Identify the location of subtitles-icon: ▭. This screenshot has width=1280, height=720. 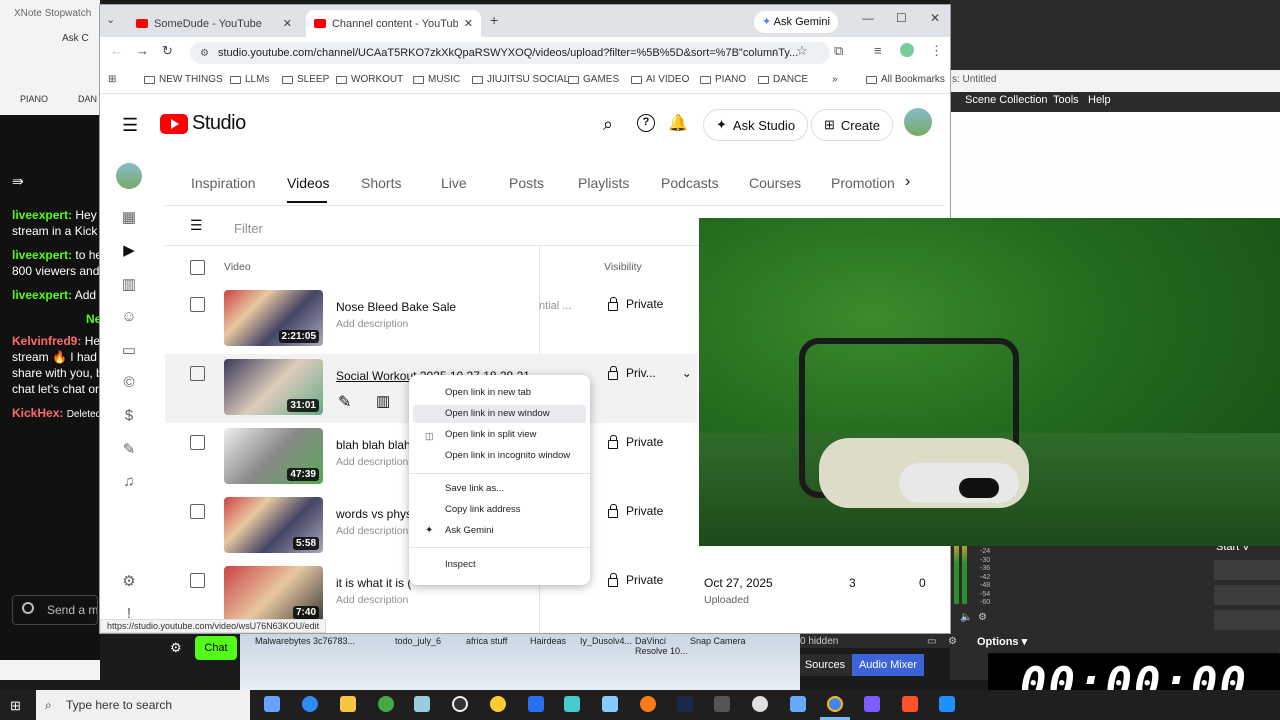
(129, 350).